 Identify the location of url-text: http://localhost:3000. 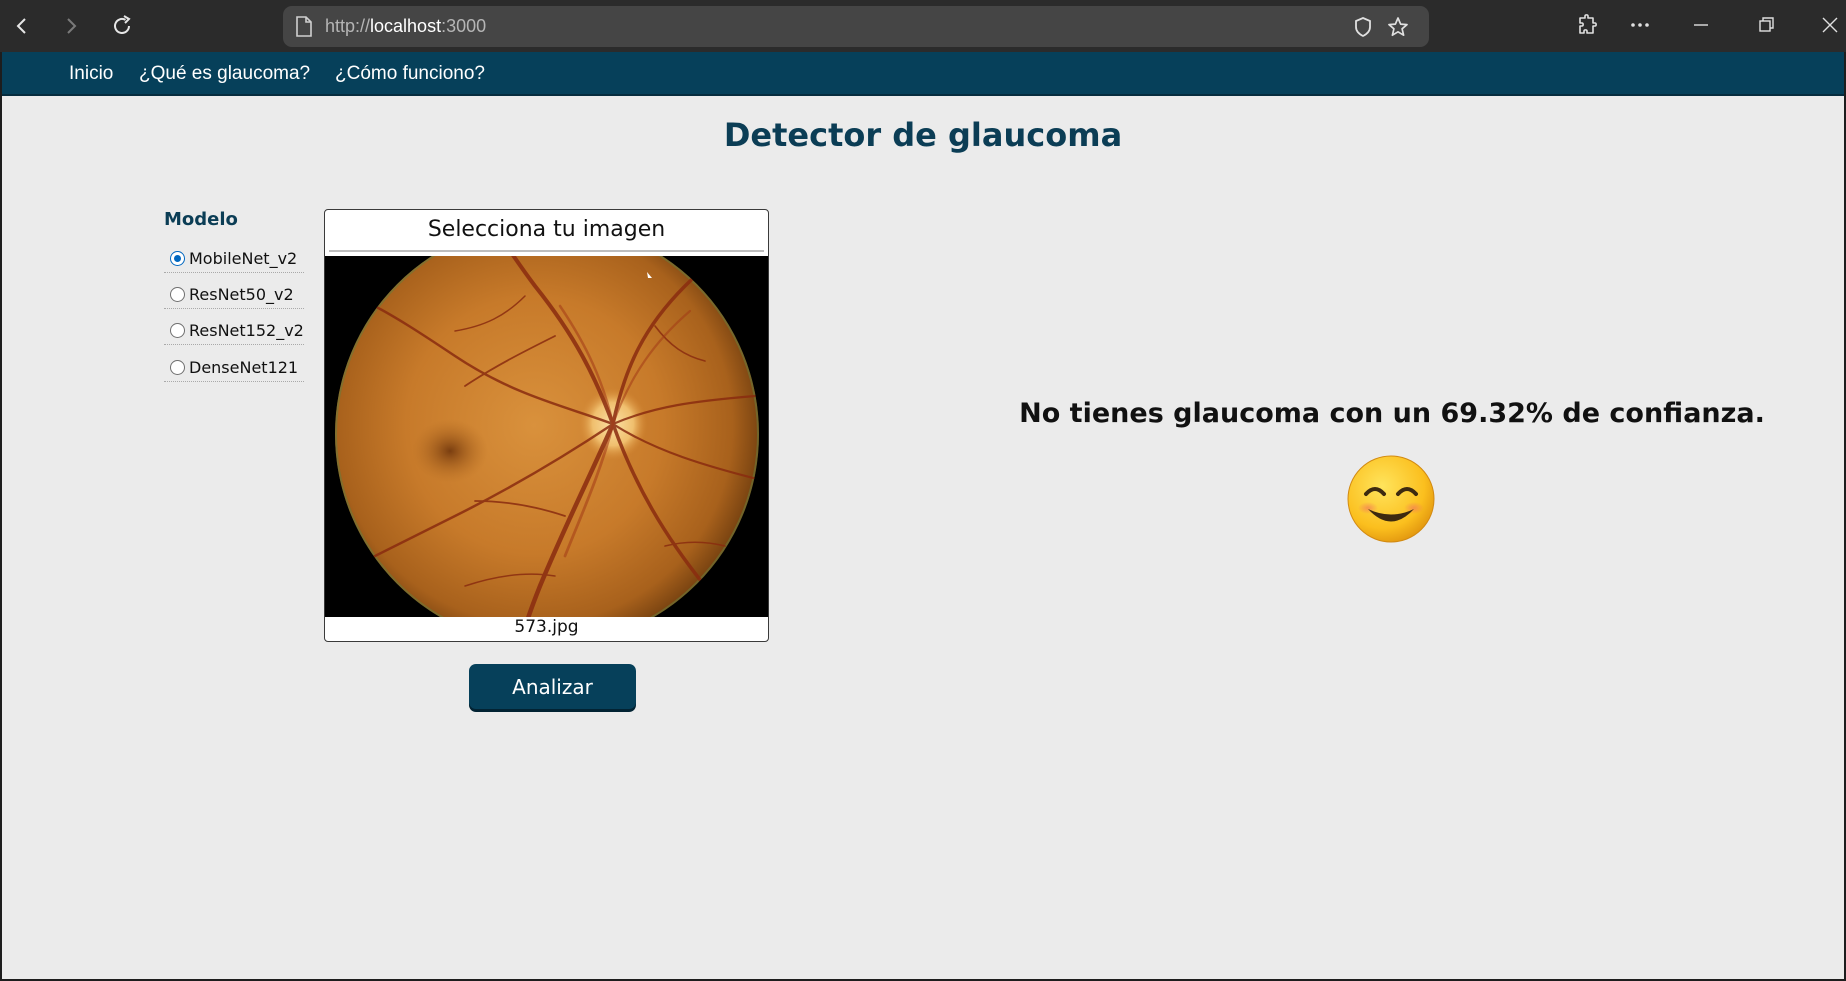
(405, 26).